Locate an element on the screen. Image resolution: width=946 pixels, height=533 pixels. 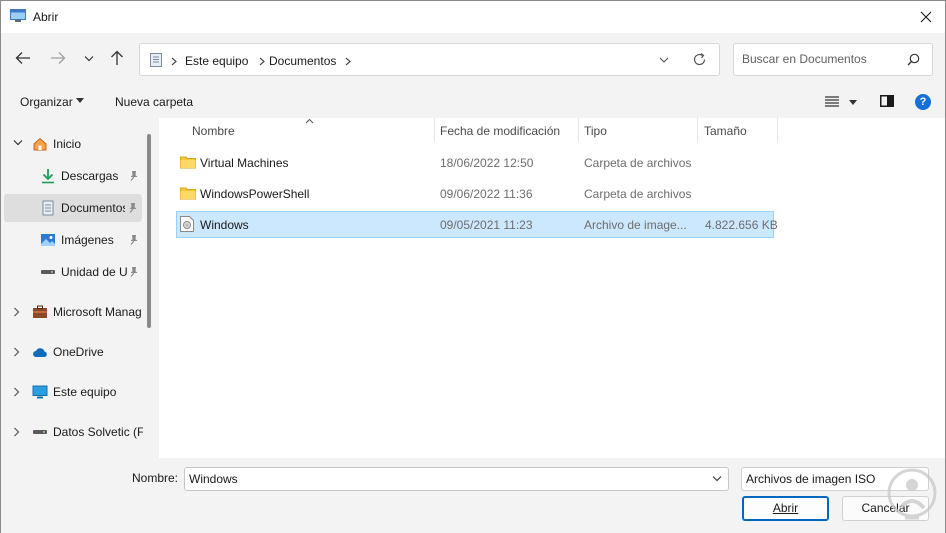
filename-input is located at coordinates (444, 479).